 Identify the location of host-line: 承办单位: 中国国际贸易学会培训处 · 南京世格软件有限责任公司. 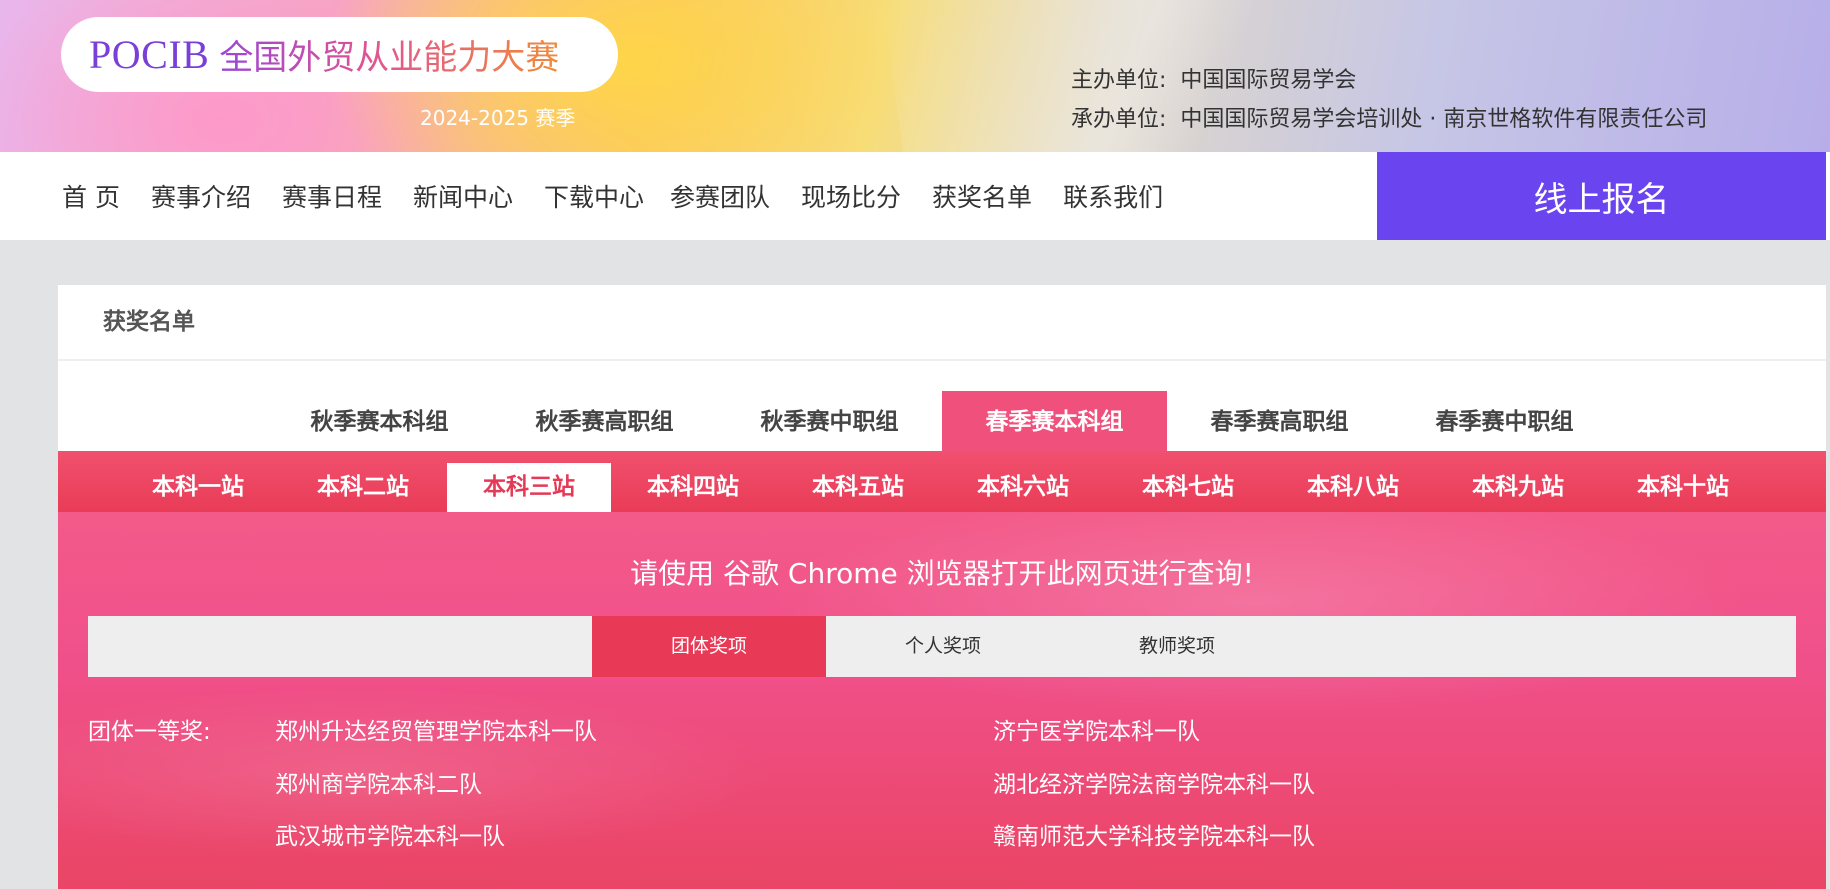
(1389, 117).